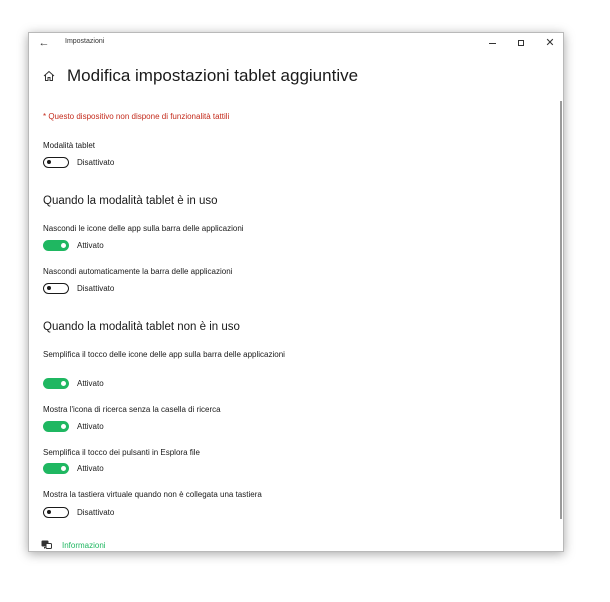 The width and height of the screenshot is (610, 602). Describe the element at coordinates (73, 245) in the screenshot. I see `hide-app-icons-toggle-row: Attivato` at that location.